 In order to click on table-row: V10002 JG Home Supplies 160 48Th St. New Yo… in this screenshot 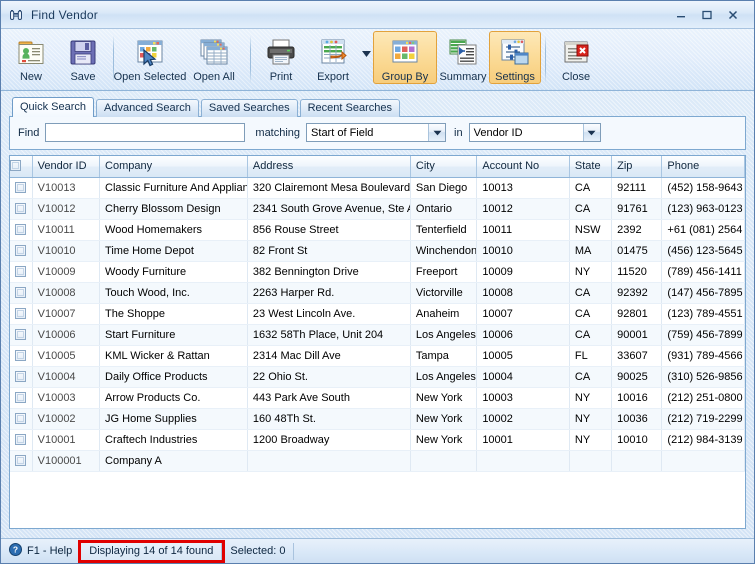, I will do `click(377, 419)`.